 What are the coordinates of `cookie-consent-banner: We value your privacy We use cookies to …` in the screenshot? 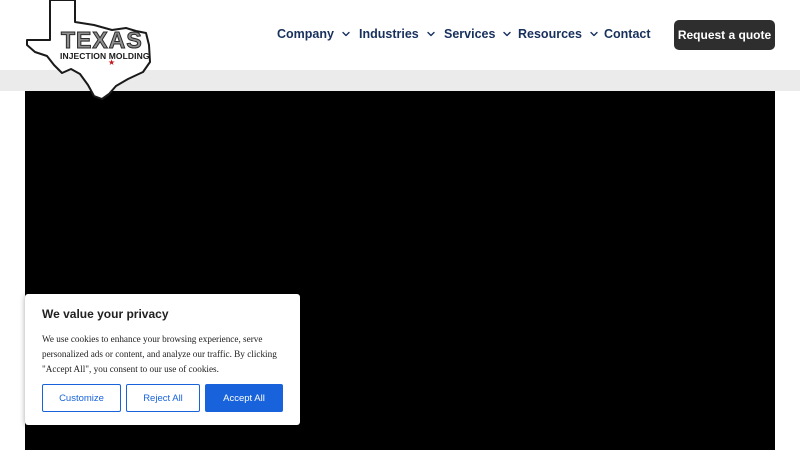 It's located at (162, 359).